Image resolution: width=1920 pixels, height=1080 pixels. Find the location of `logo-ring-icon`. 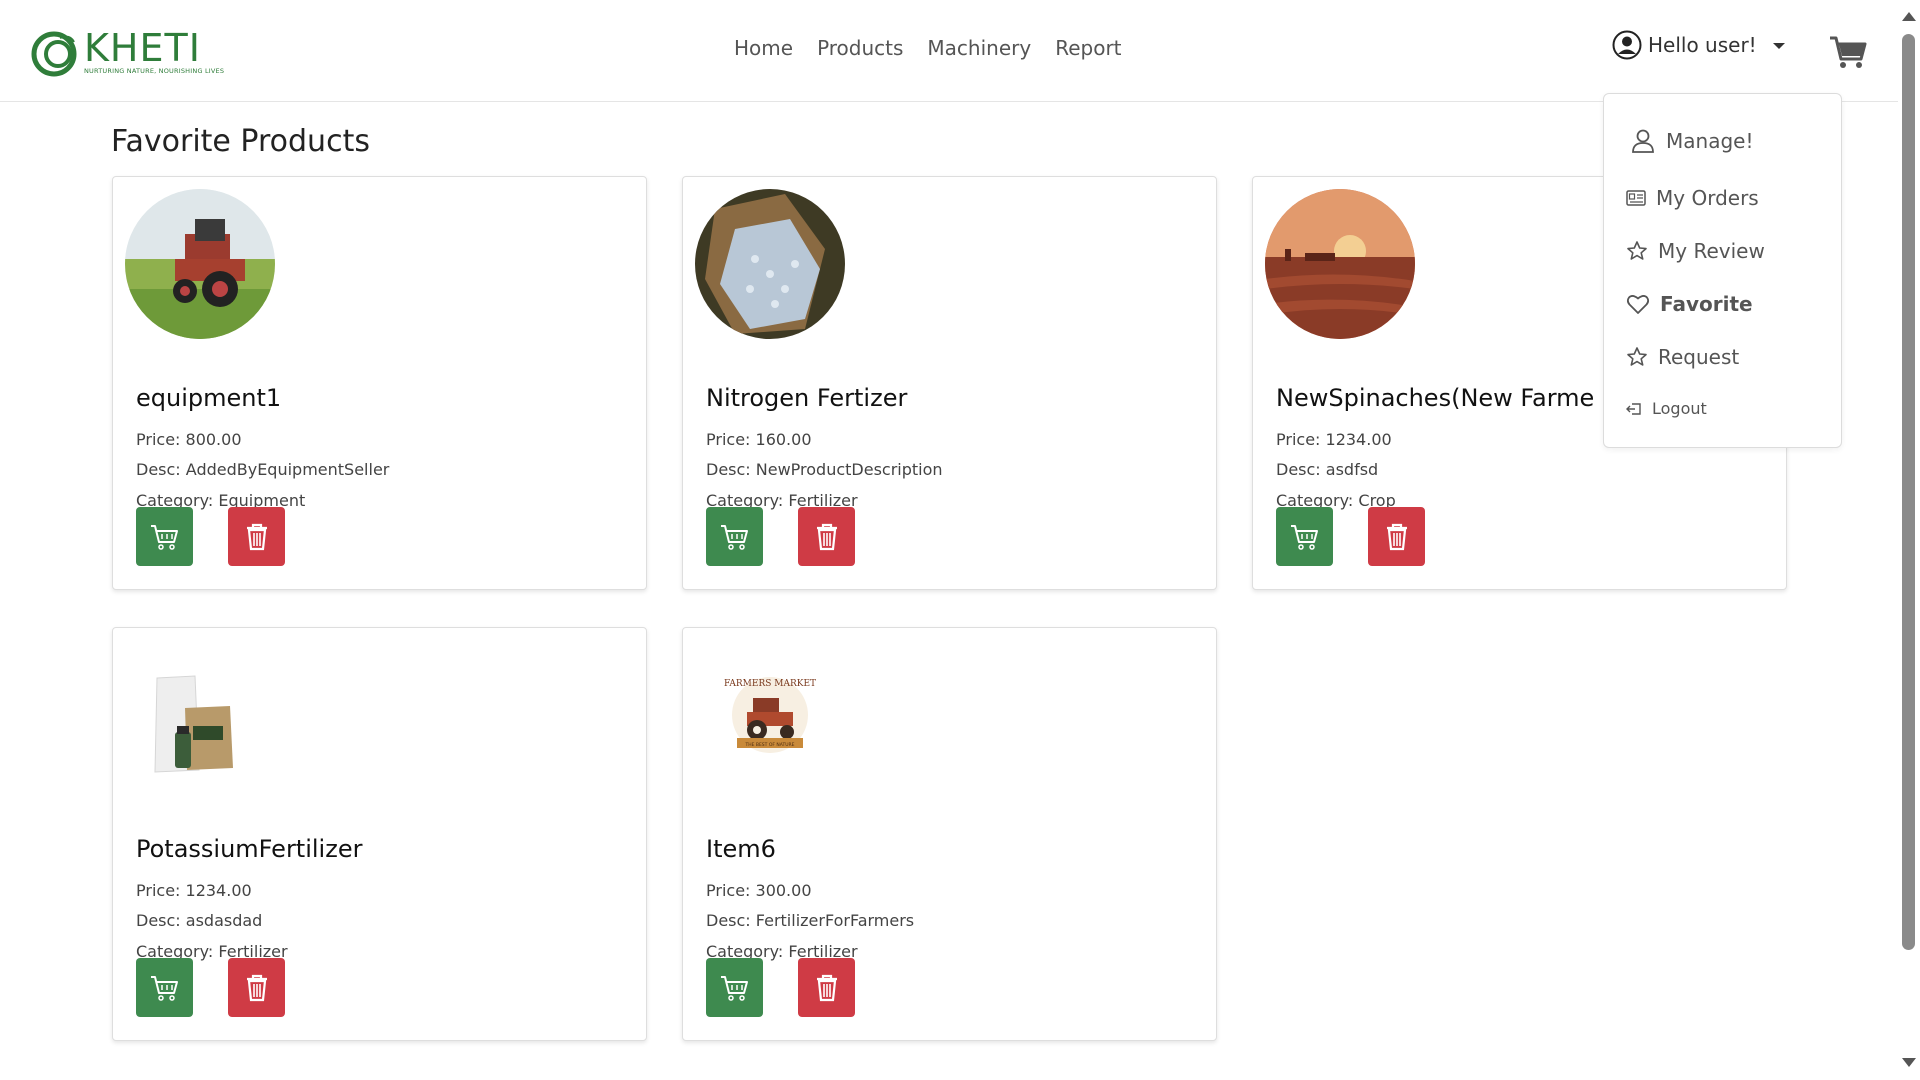

logo-ring-icon is located at coordinates (54, 54).